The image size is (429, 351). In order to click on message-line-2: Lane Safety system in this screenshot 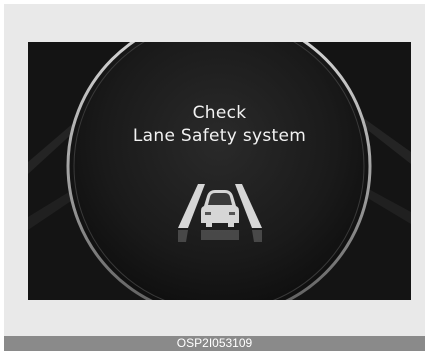, I will do `click(219, 136)`.